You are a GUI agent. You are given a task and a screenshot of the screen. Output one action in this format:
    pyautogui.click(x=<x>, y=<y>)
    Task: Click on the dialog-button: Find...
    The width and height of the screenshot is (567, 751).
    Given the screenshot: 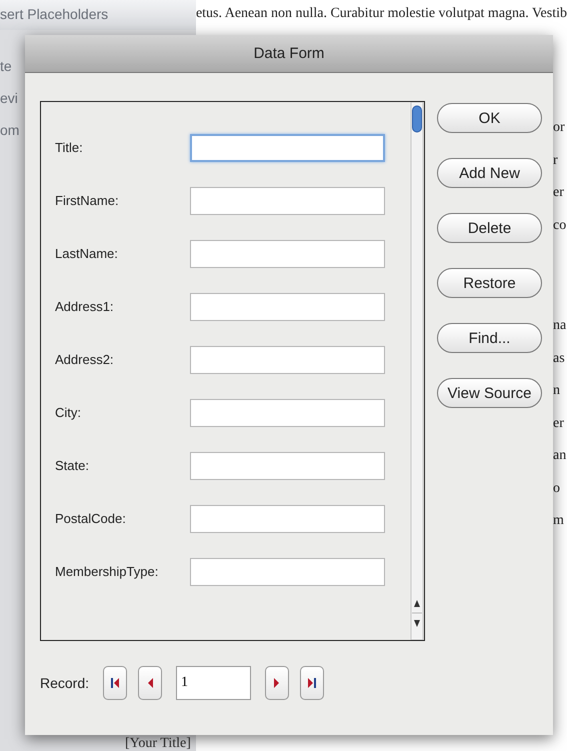 What is the action you would take?
    pyautogui.click(x=489, y=338)
    